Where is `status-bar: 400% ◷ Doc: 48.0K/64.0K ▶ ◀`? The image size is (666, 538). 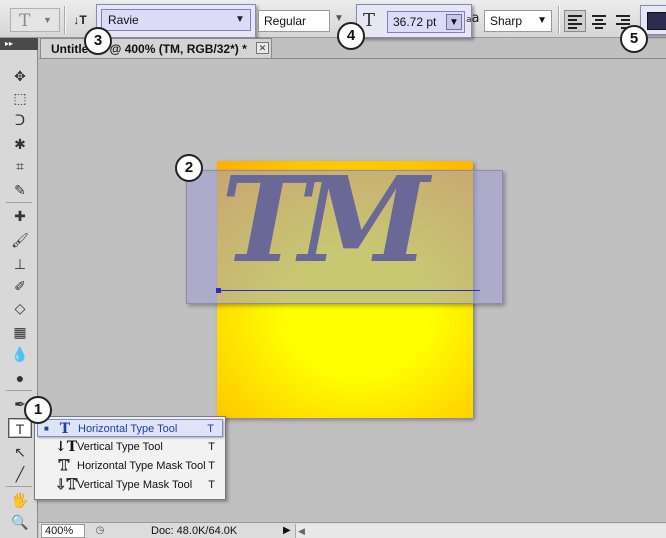 status-bar: 400% ◷ Doc: 48.0K/64.0K ▶ ◀ is located at coordinates (352, 530).